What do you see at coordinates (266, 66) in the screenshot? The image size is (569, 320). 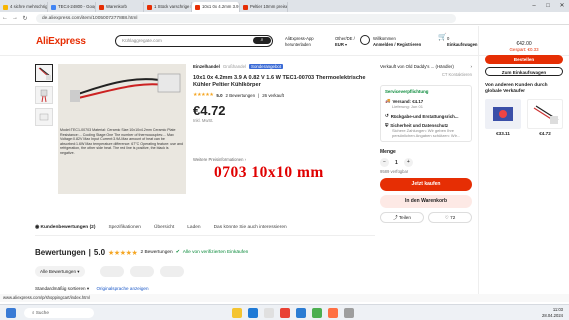 I see `special-offer-badge: Sonderangebot` at bounding box center [266, 66].